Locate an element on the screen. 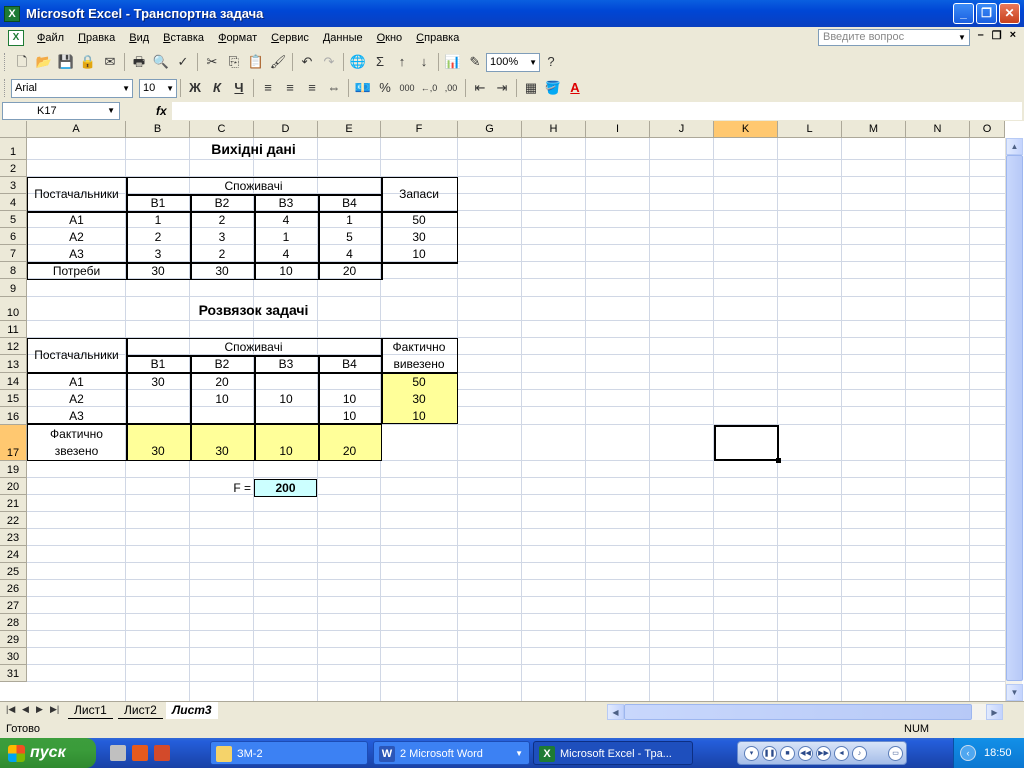 This screenshot has height=768, width=1024. print-preview-icon: 🔍 is located at coordinates (161, 62).